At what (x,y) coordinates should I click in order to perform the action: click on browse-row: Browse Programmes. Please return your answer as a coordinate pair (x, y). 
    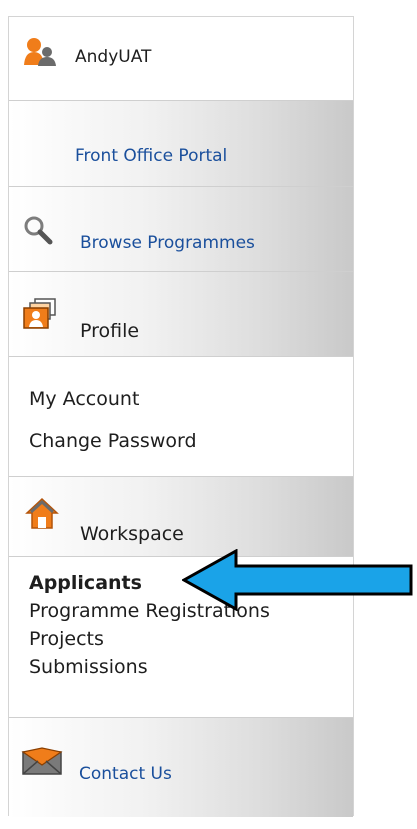
    Looking at the image, I should click on (216, 243).